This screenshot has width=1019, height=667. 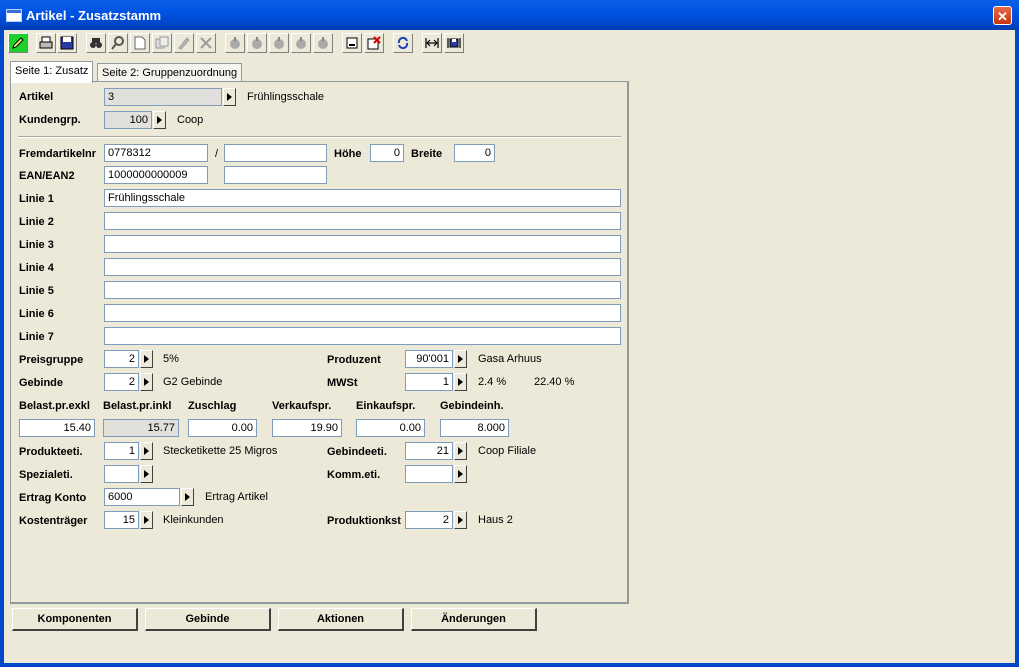 What do you see at coordinates (184, 43) in the screenshot?
I see `edit-icon` at bounding box center [184, 43].